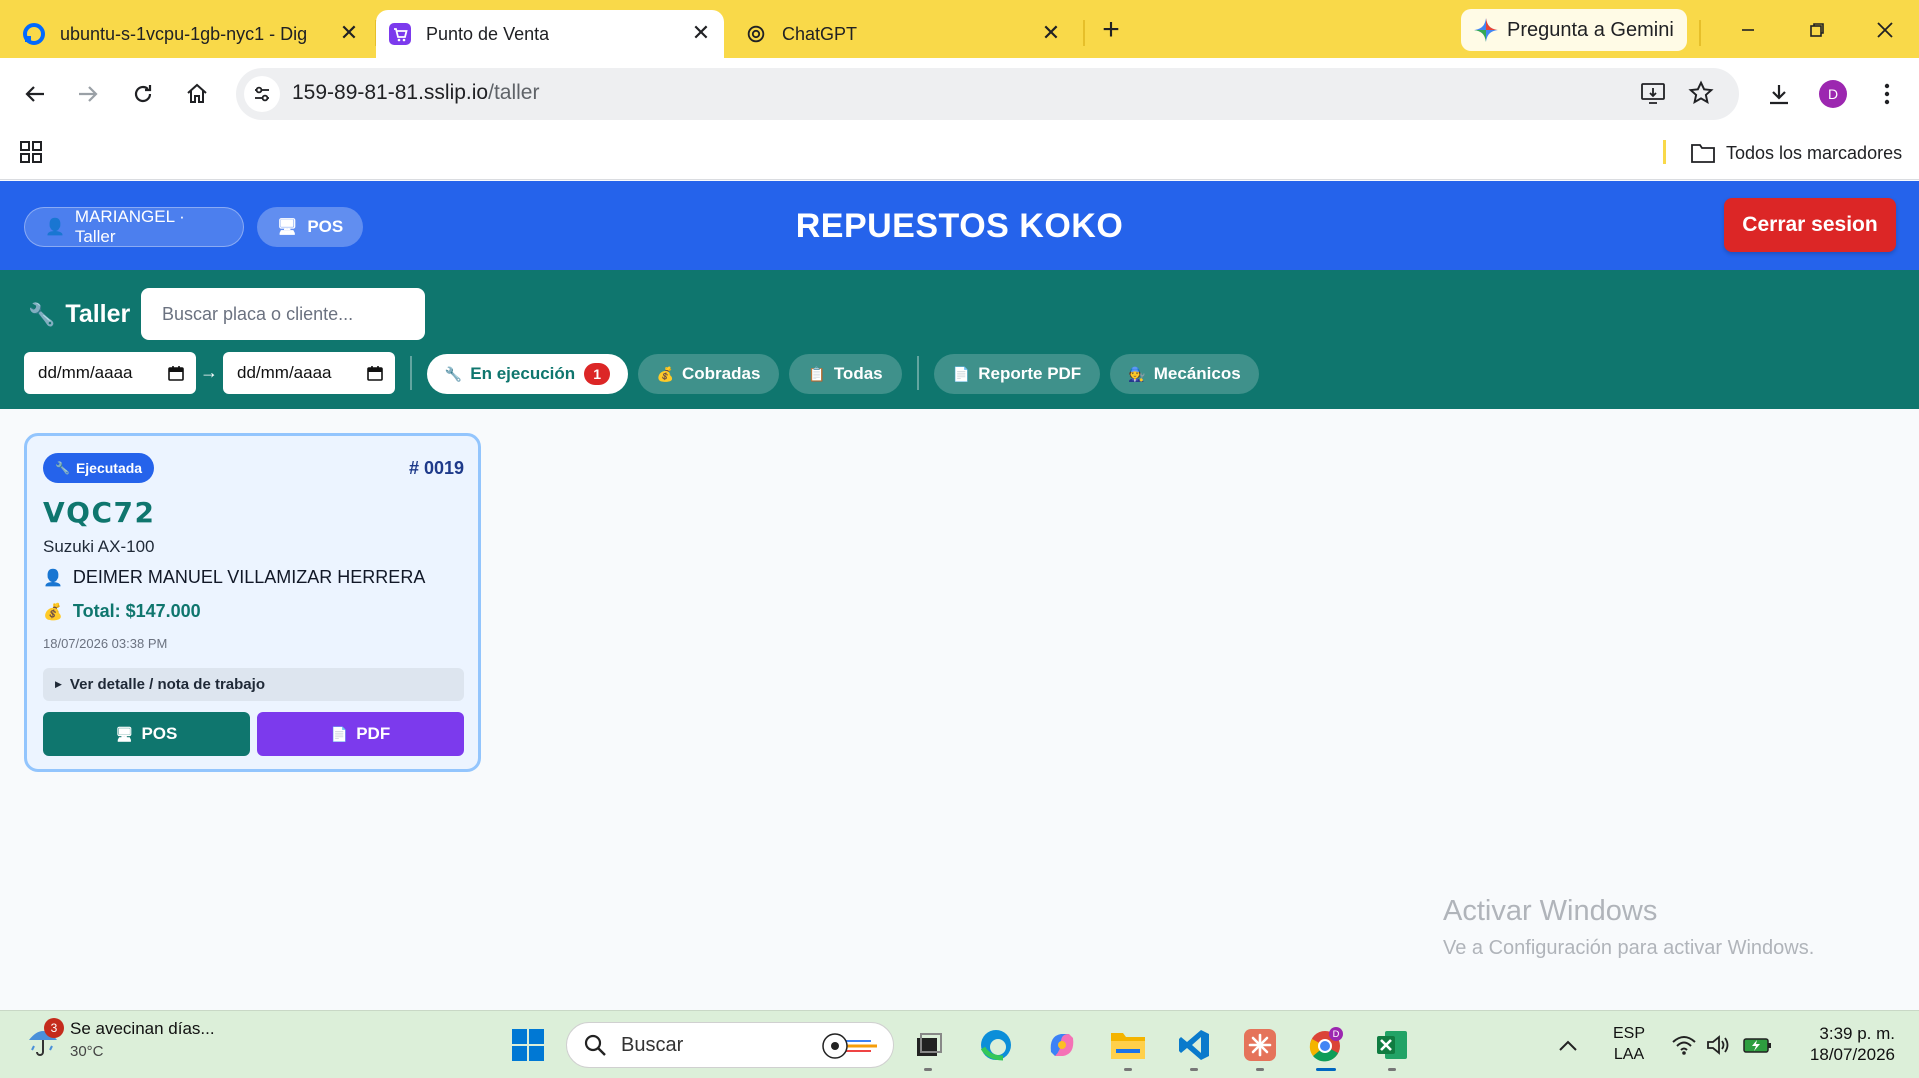  I want to click on browser-menu-button, so click(1887, 94).